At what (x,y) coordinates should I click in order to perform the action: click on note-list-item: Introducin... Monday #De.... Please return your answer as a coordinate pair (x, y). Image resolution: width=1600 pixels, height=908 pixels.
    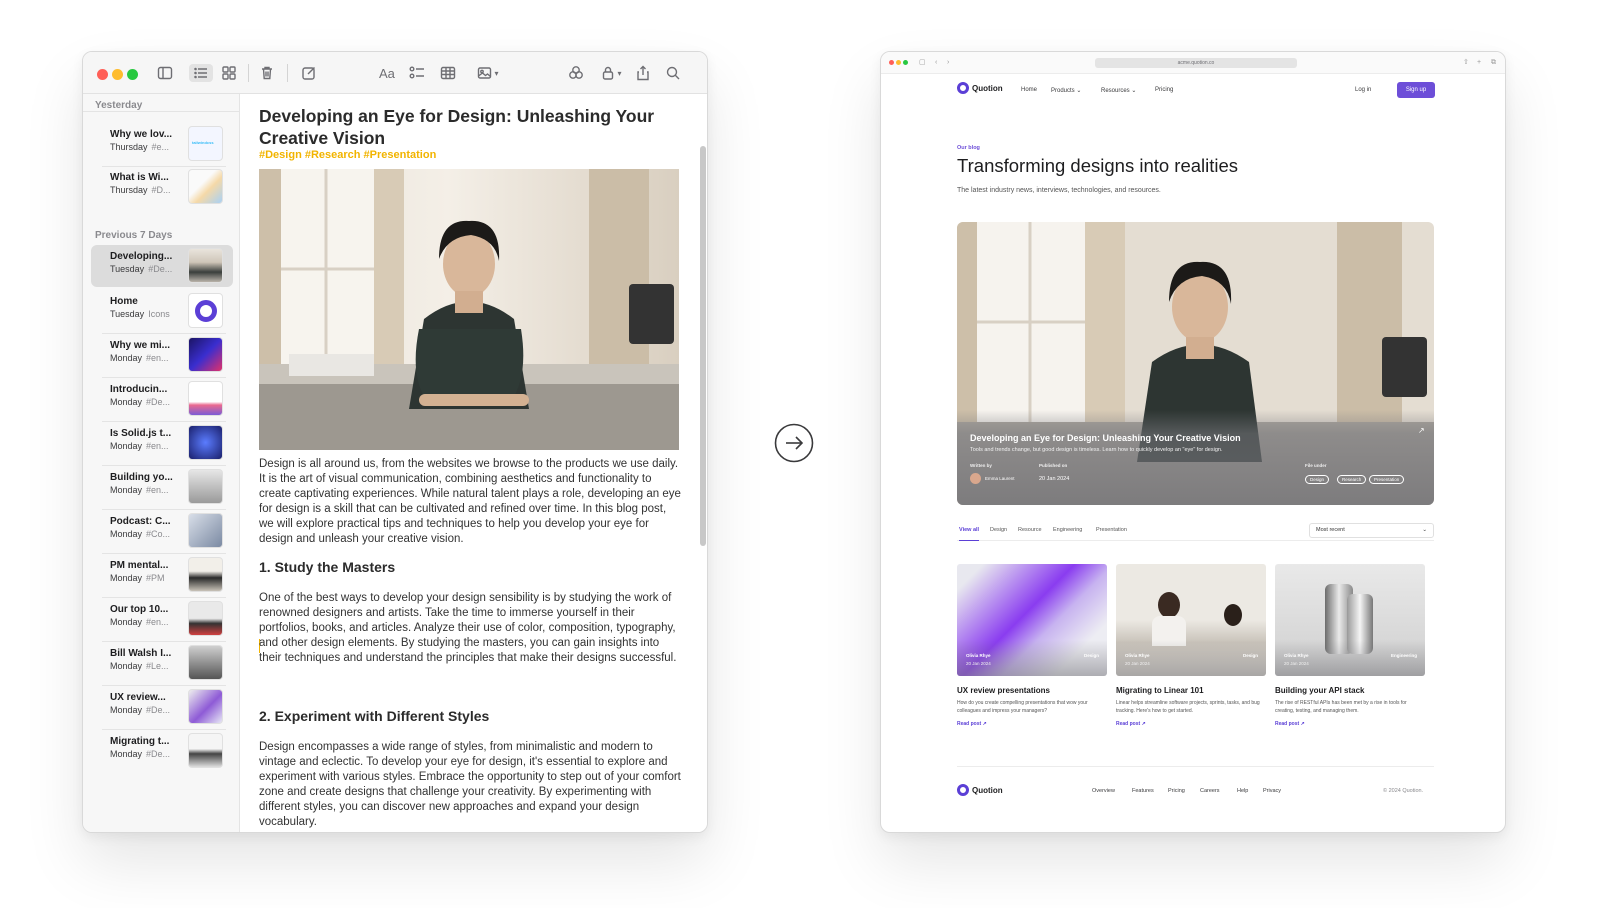
    Looking at the image, I should click on (162, 399).